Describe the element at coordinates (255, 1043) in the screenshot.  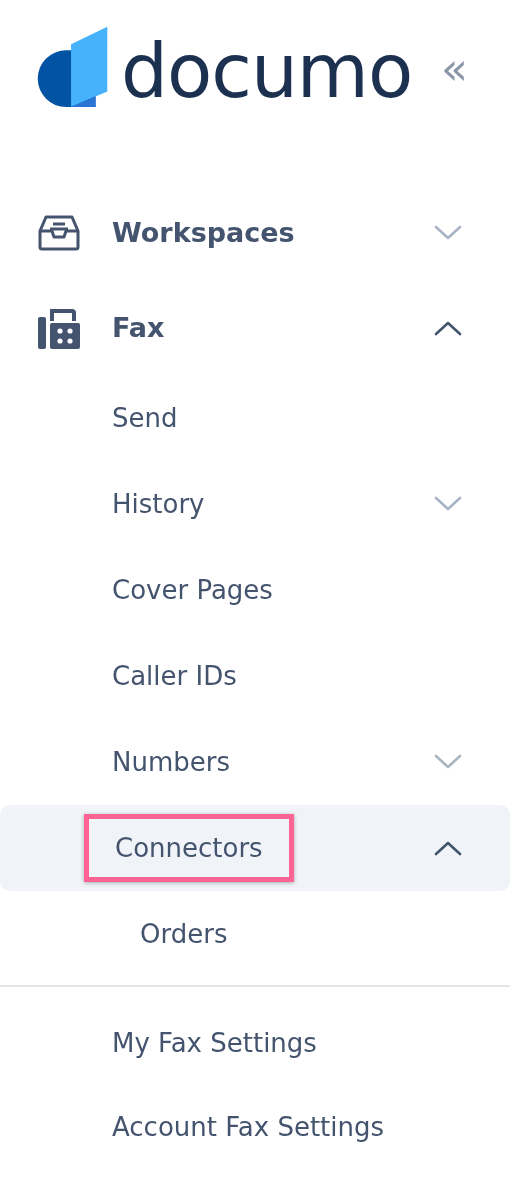
I see `nav-item: My Fax Settings` at that location.